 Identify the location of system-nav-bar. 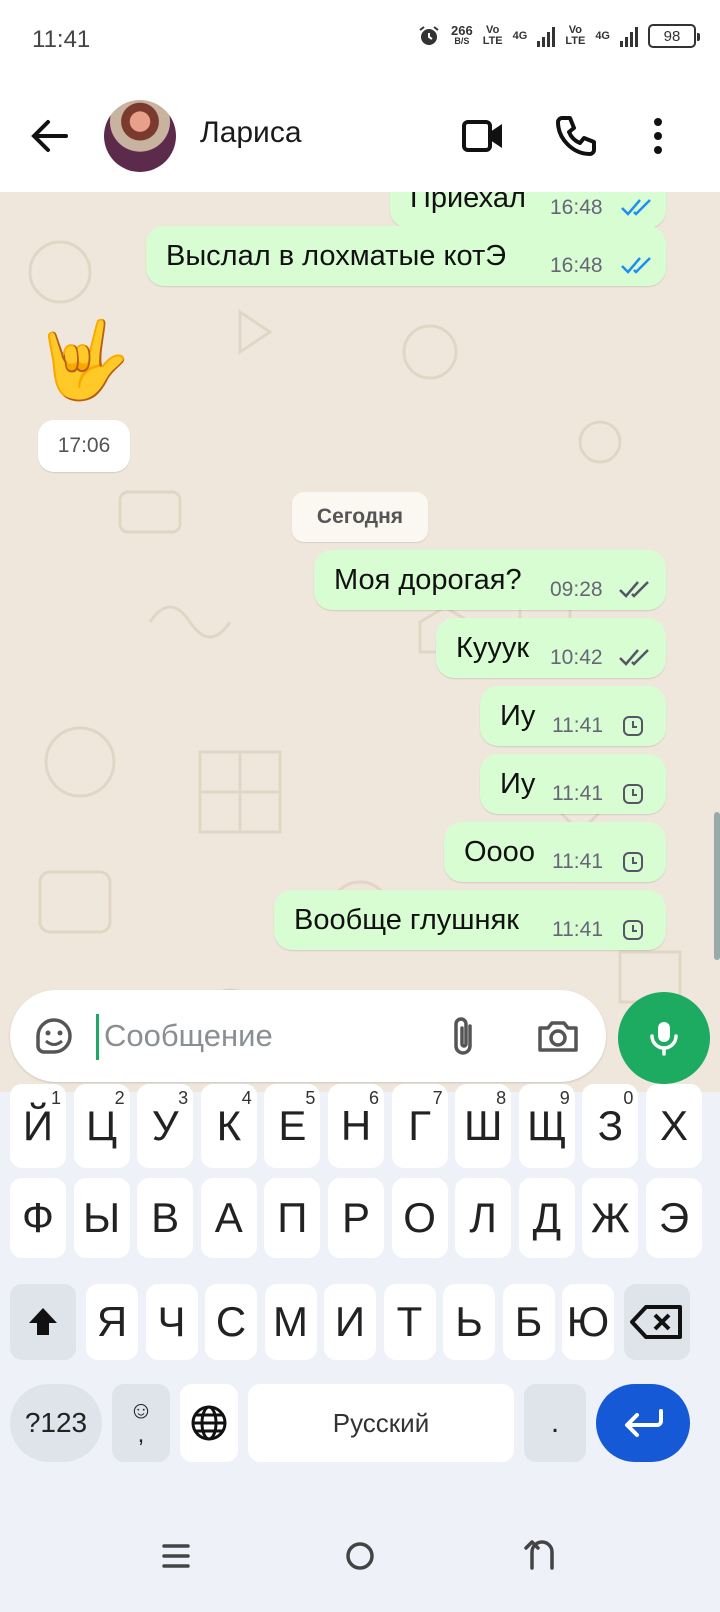
(360, 1561).